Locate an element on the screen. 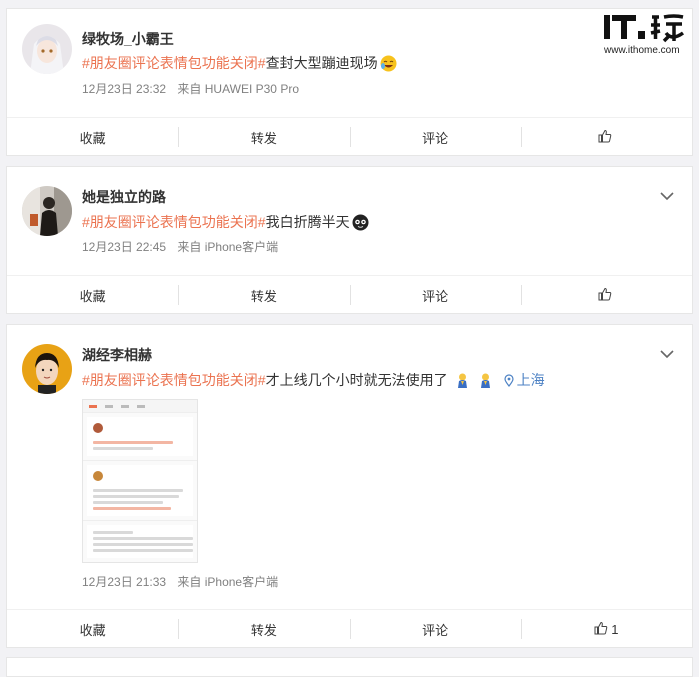  post-content: #朋友圈评论表情包功能关闭# 我白折腾半天 is located at coordinates (225, 222).